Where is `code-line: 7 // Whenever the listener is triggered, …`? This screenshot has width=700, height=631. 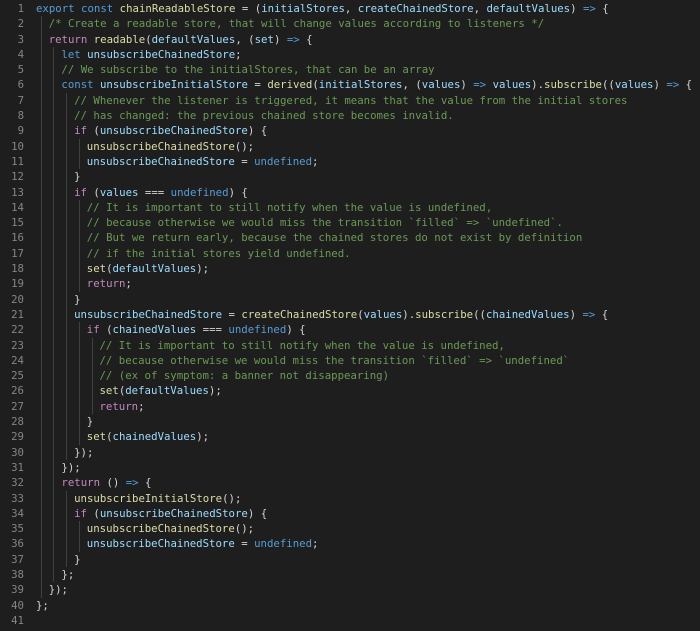
code-line: 7 // Whenever the listener is triggered, … is located at coordinates (350, 100).